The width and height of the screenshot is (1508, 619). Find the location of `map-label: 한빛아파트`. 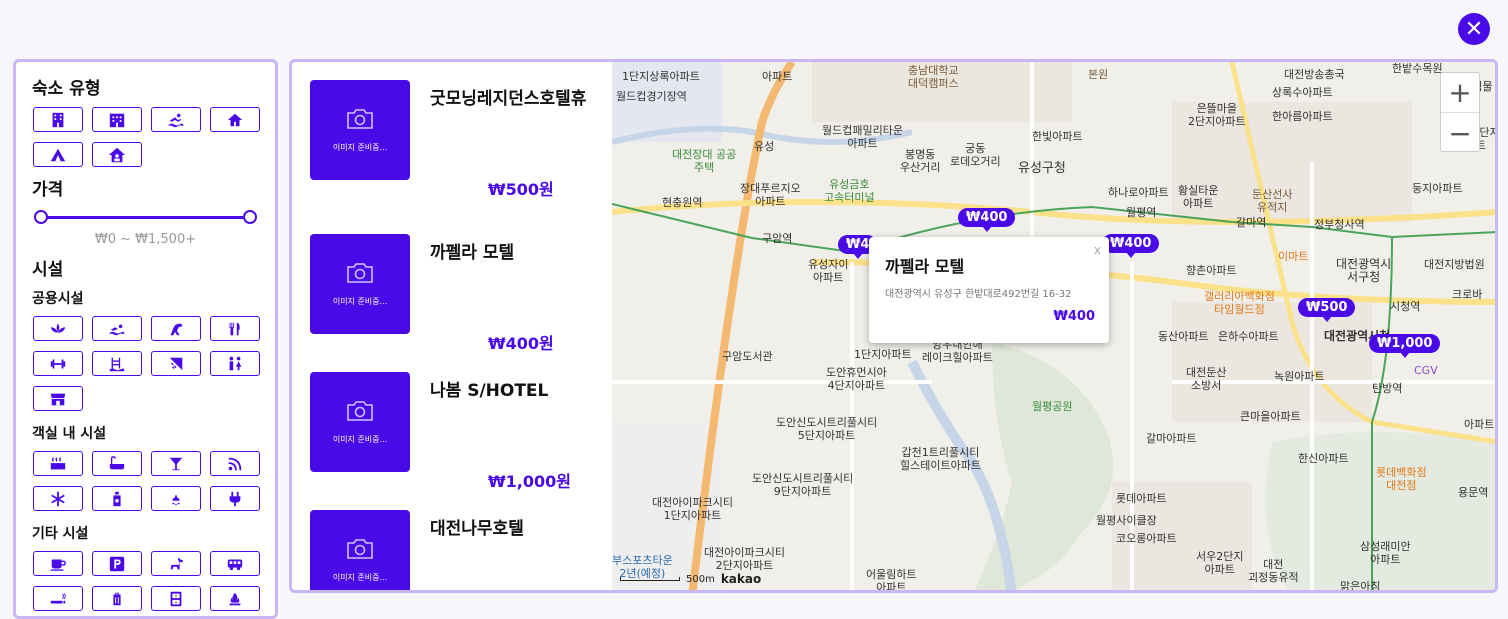

map-label: 한빛아파트 is located at coordinates (1057, 136).